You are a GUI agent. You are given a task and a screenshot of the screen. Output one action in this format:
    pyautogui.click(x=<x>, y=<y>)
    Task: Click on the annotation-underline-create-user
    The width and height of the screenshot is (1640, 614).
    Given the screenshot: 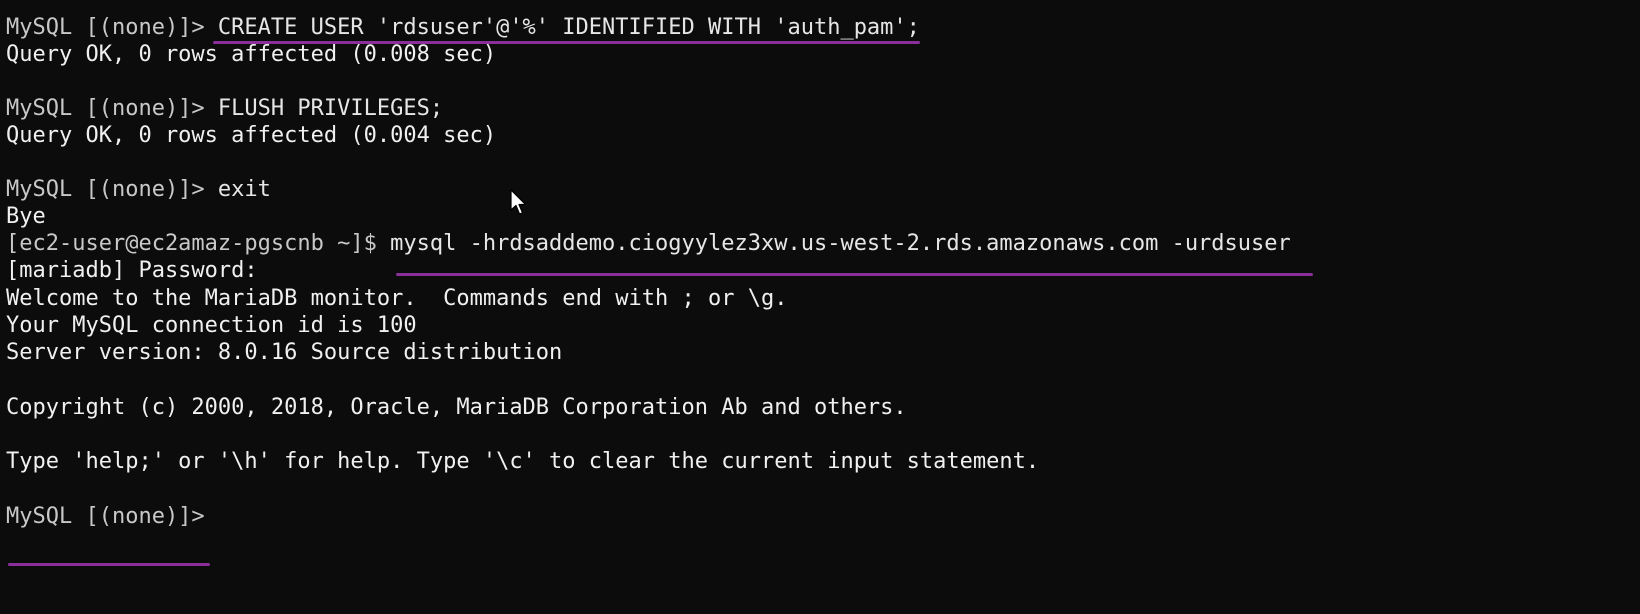 What is the action you would take?
    pyautogui.click(x=566, y=42)
    